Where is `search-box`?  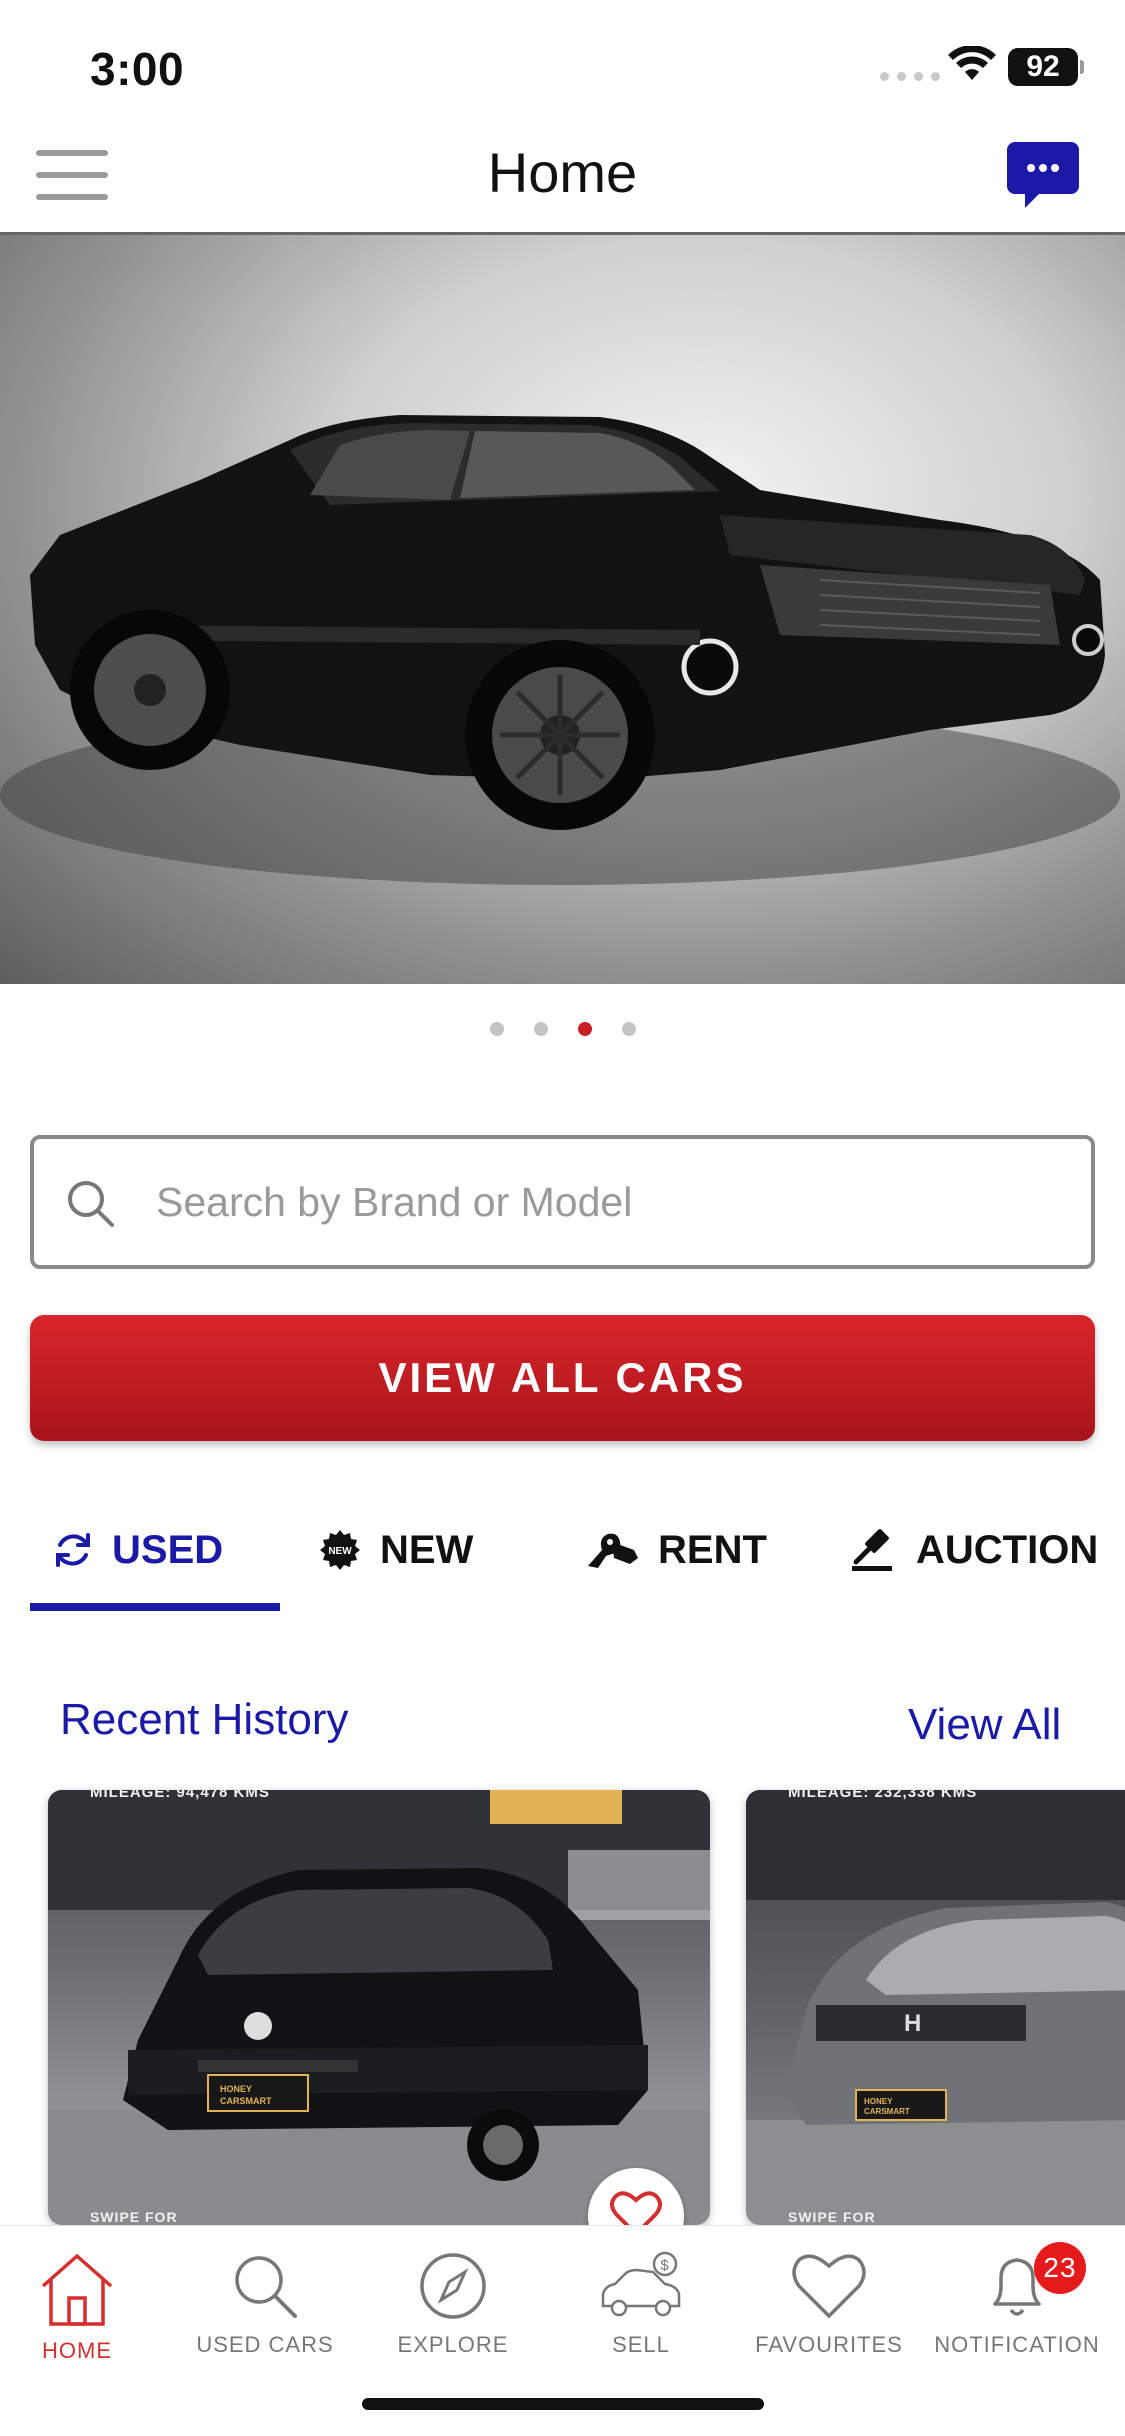
search-box is located at coordinates (562, 1202).